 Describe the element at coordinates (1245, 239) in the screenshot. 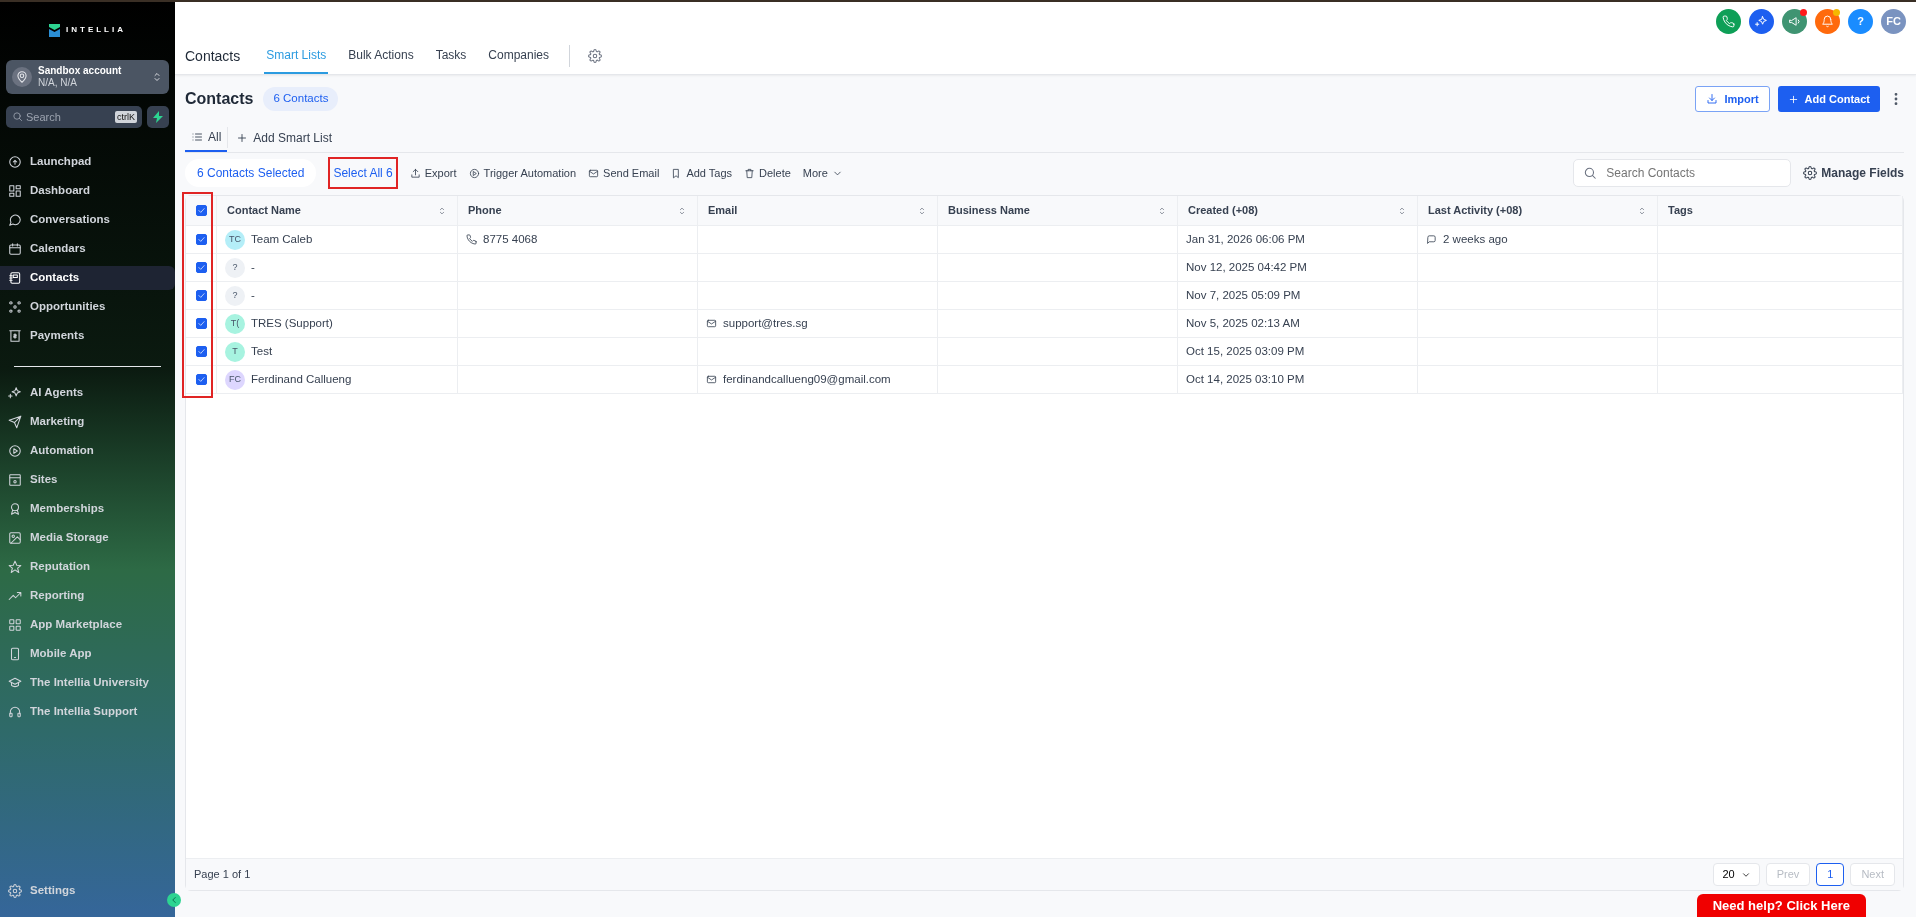

I see `created-date: Jan 31, 2026 06:06 PM` at that location.